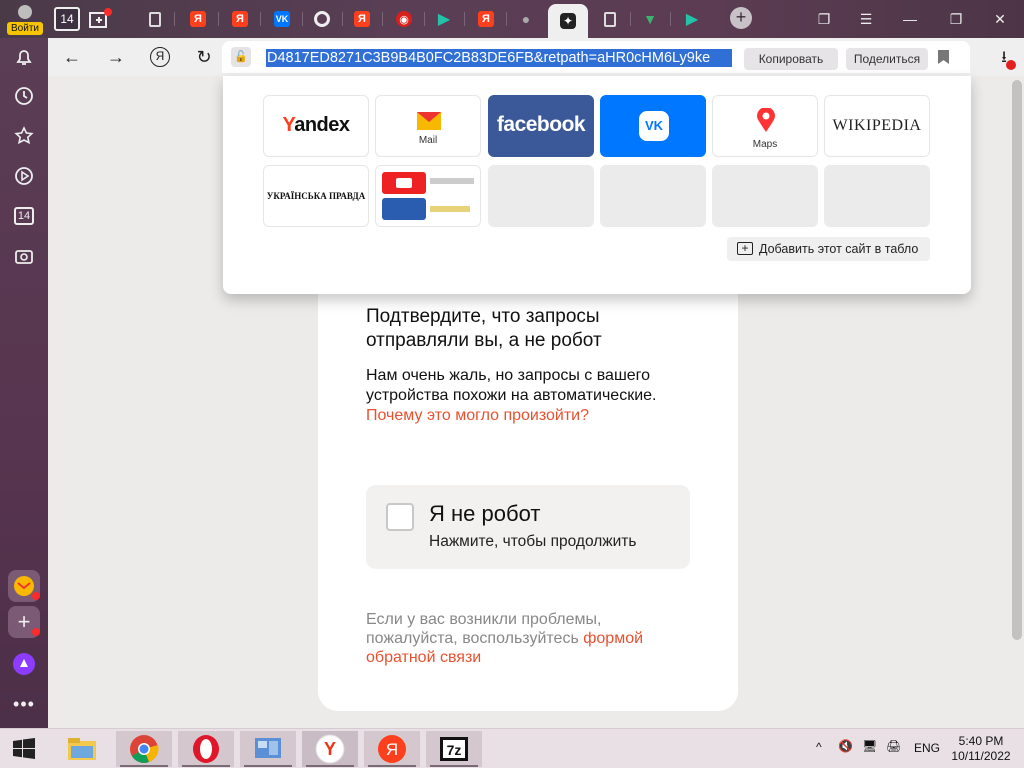 The height and width of the screenshot is (768, 1024). I want to click on tabs-overview-button: 14, so click(67, 19).